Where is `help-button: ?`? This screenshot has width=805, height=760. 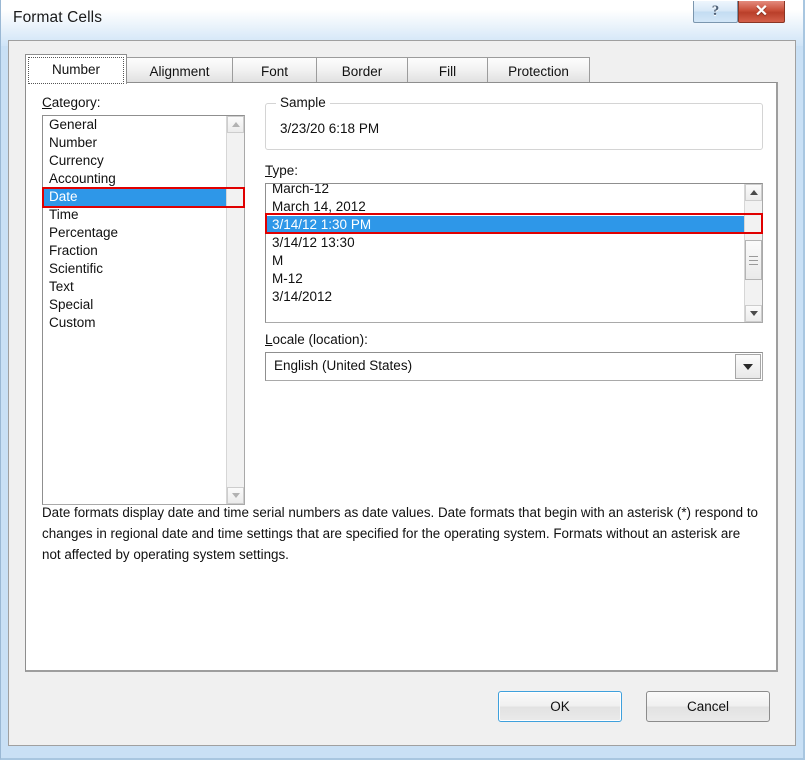
help-button: ? is located at coordinates (715, 12).